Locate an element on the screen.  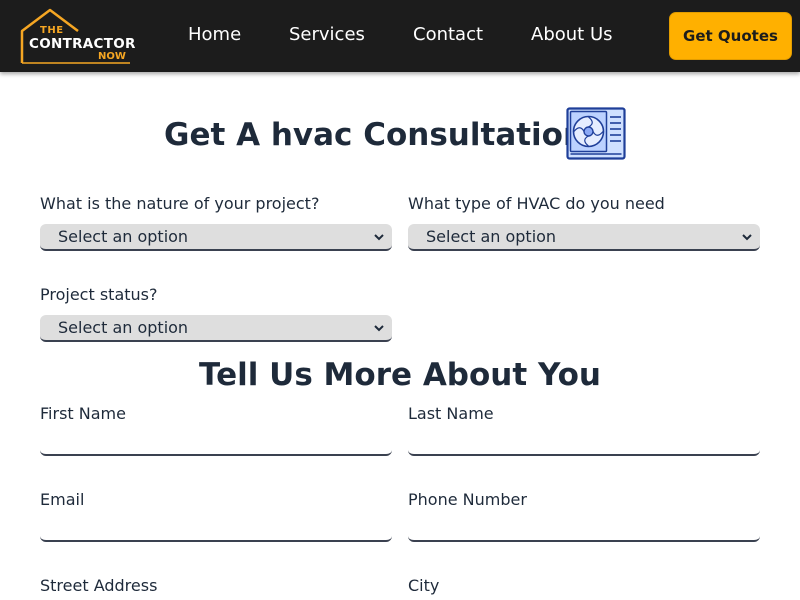
phone-number-input is located at coordinates (584, 527).